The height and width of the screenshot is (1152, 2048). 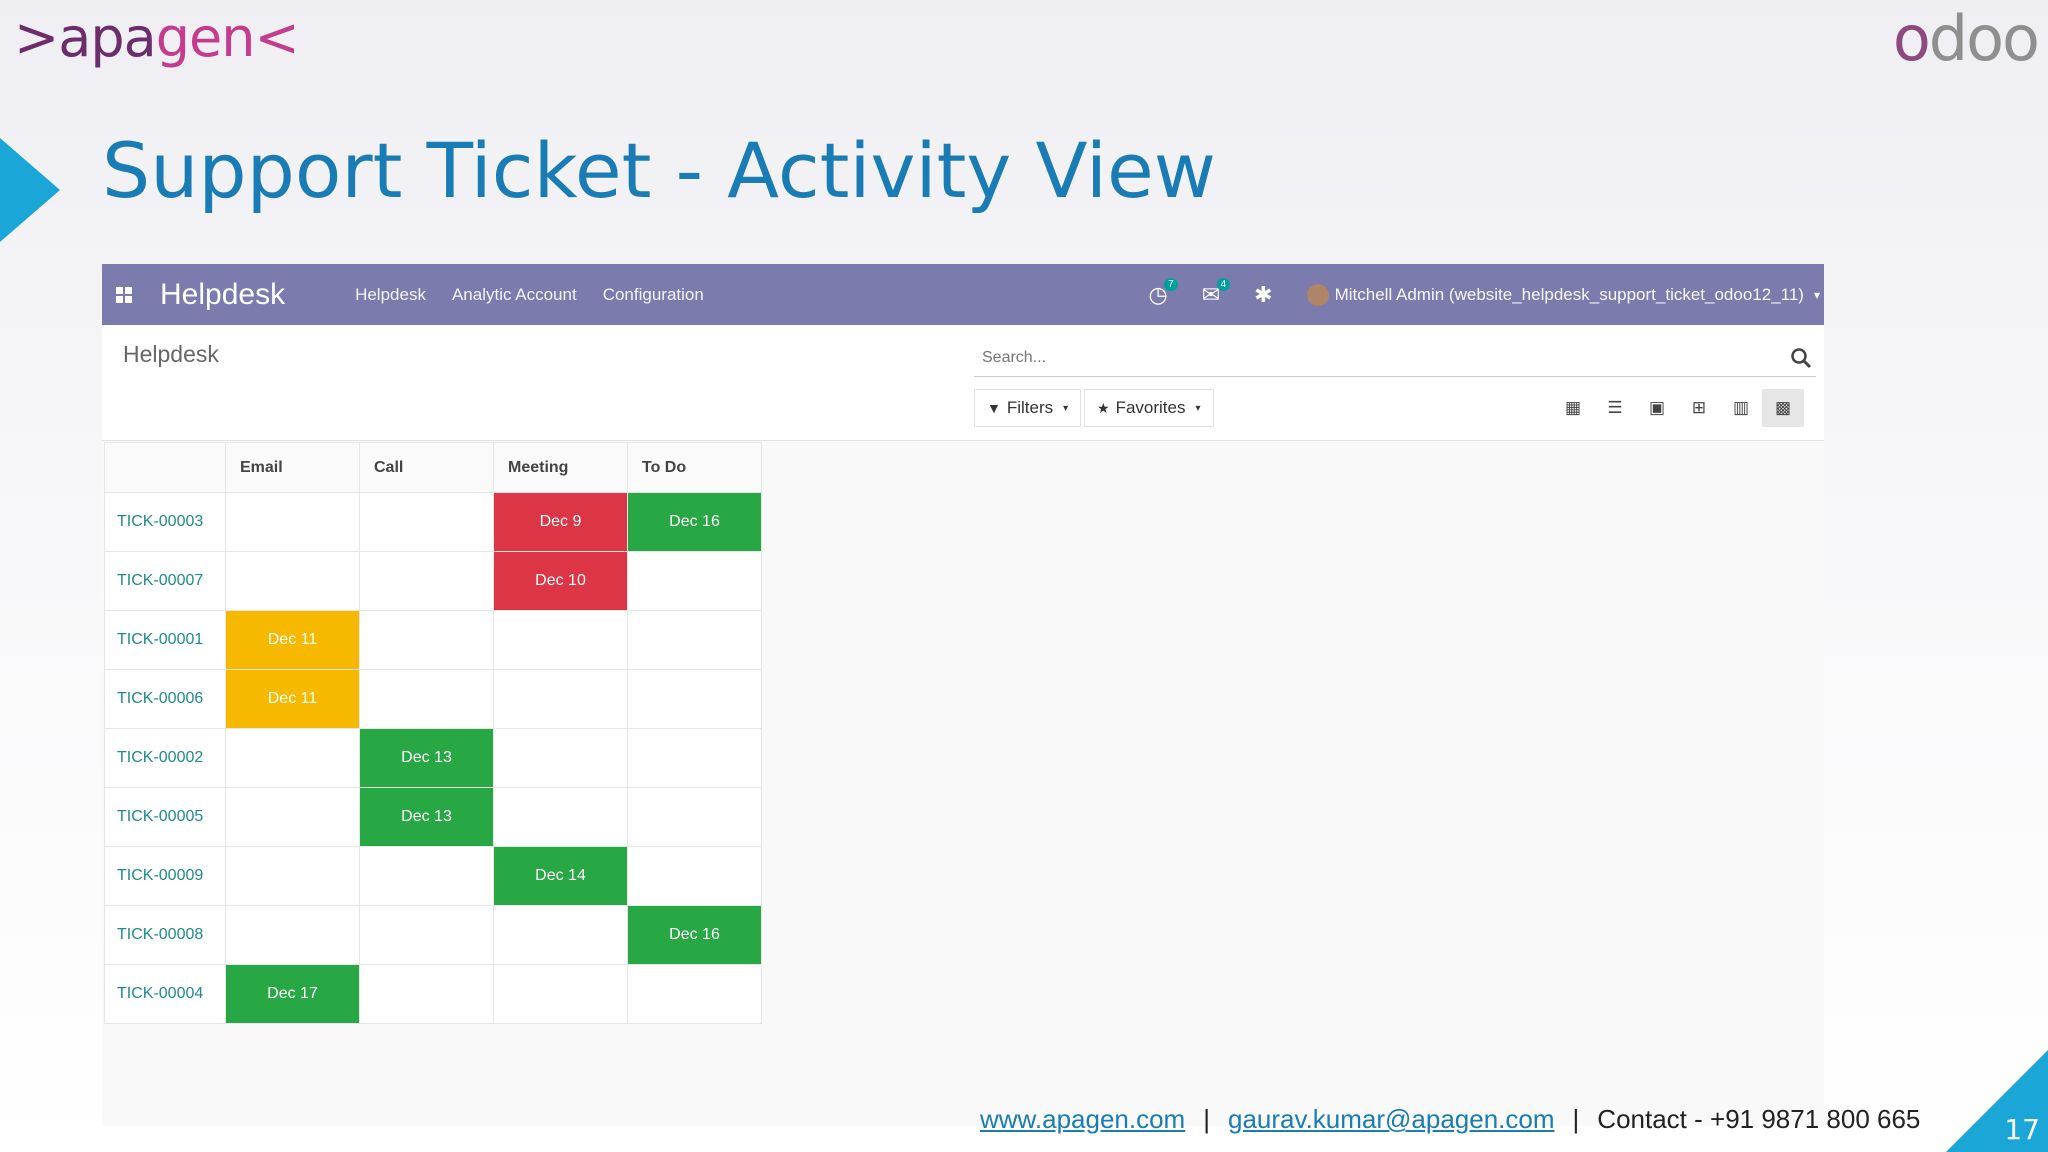 What do you see at coordinates (1815, 1119) in the screenshot?
I see `contact-phone: +91 9871 800 665` at bounding box center [1815, 1119].